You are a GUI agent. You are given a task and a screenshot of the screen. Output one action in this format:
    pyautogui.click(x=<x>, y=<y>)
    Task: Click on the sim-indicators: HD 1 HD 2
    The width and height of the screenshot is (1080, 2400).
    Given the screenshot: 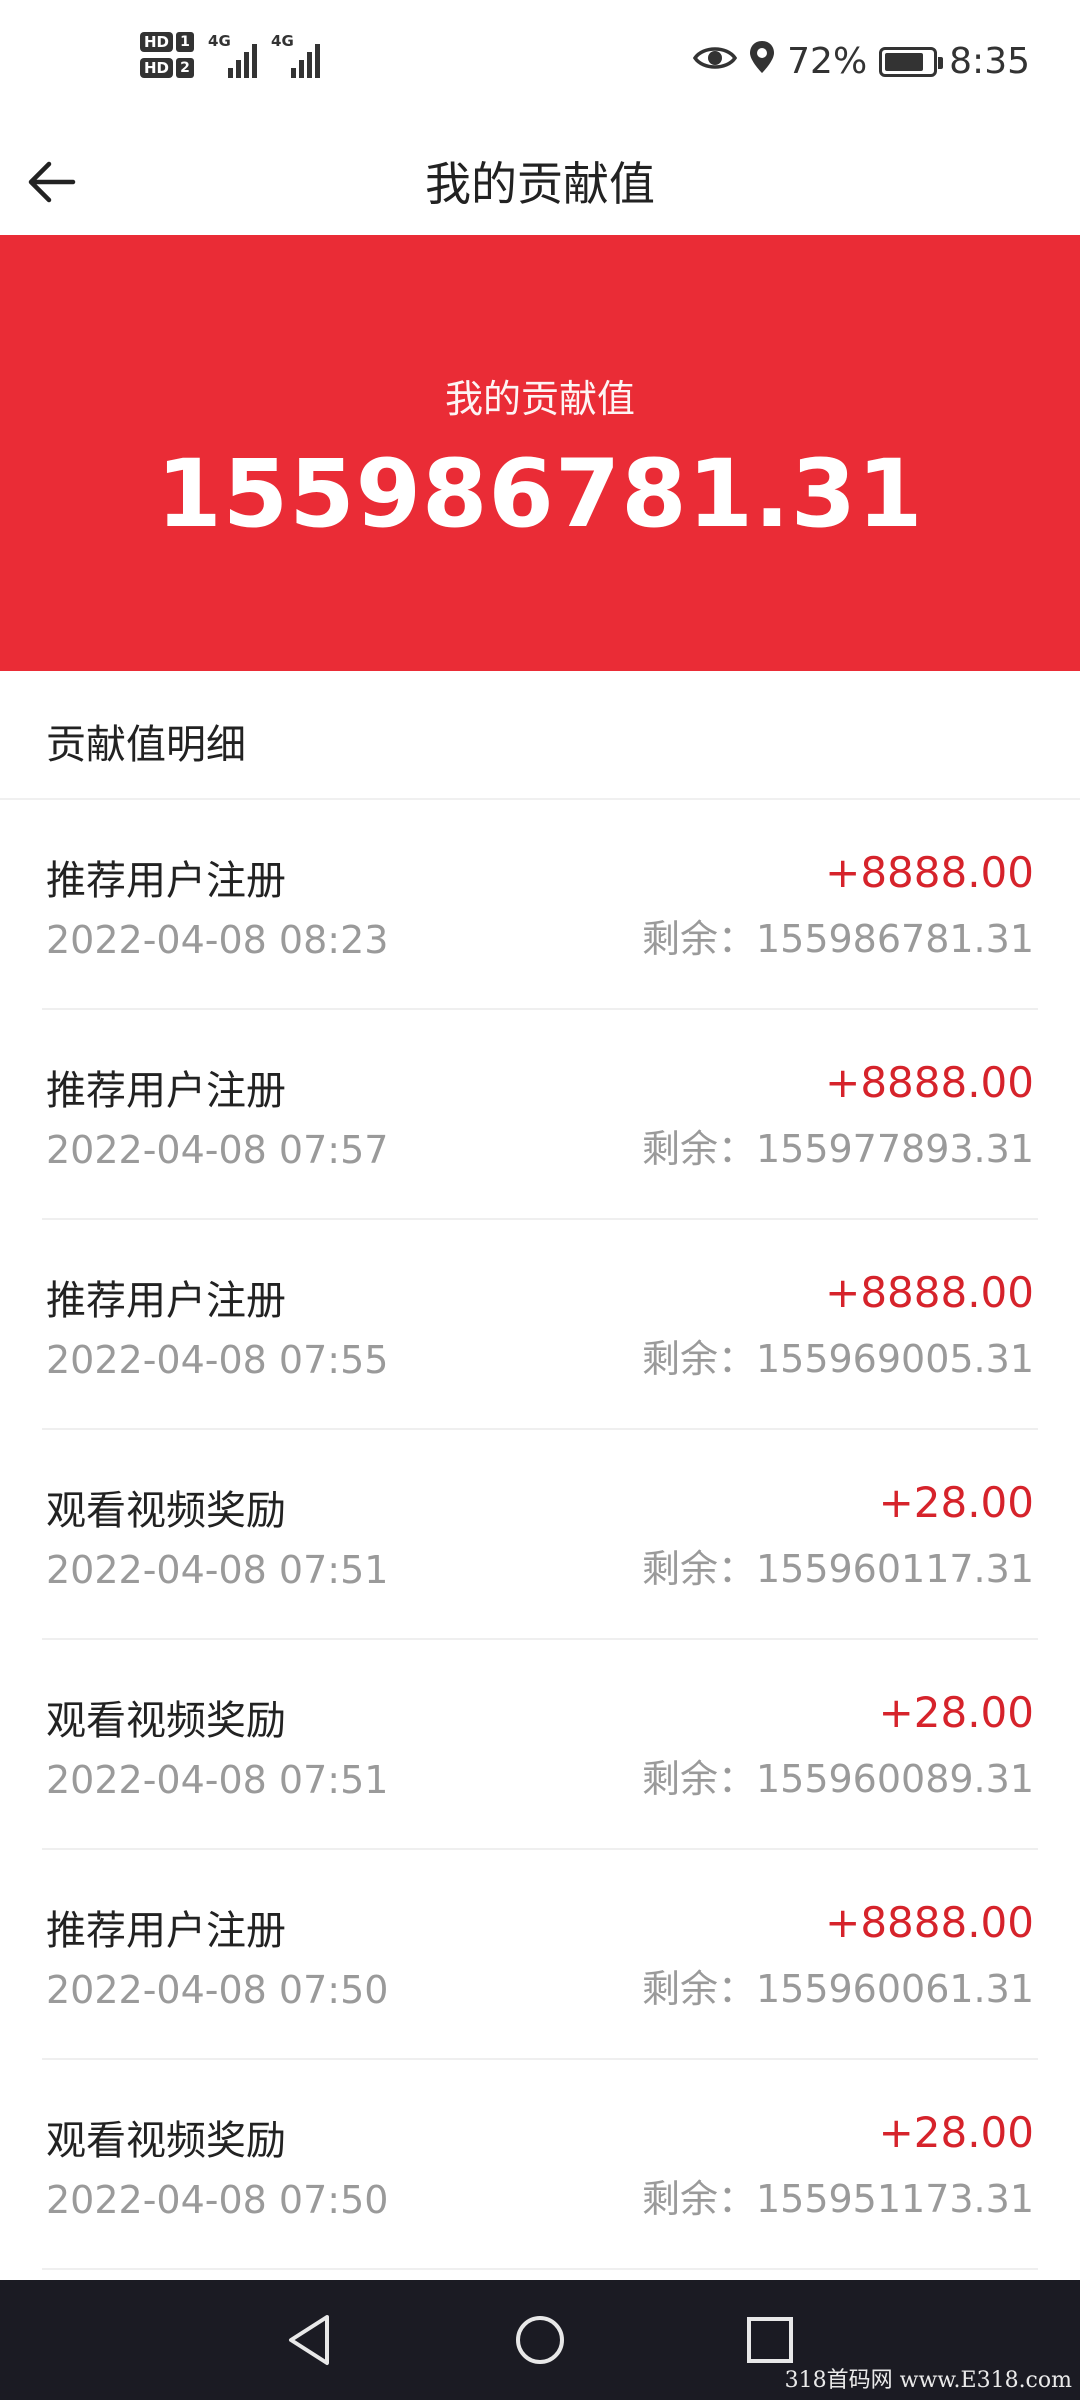 What is the action you would take?
    pyautogui.click(x=167, y=55)
    